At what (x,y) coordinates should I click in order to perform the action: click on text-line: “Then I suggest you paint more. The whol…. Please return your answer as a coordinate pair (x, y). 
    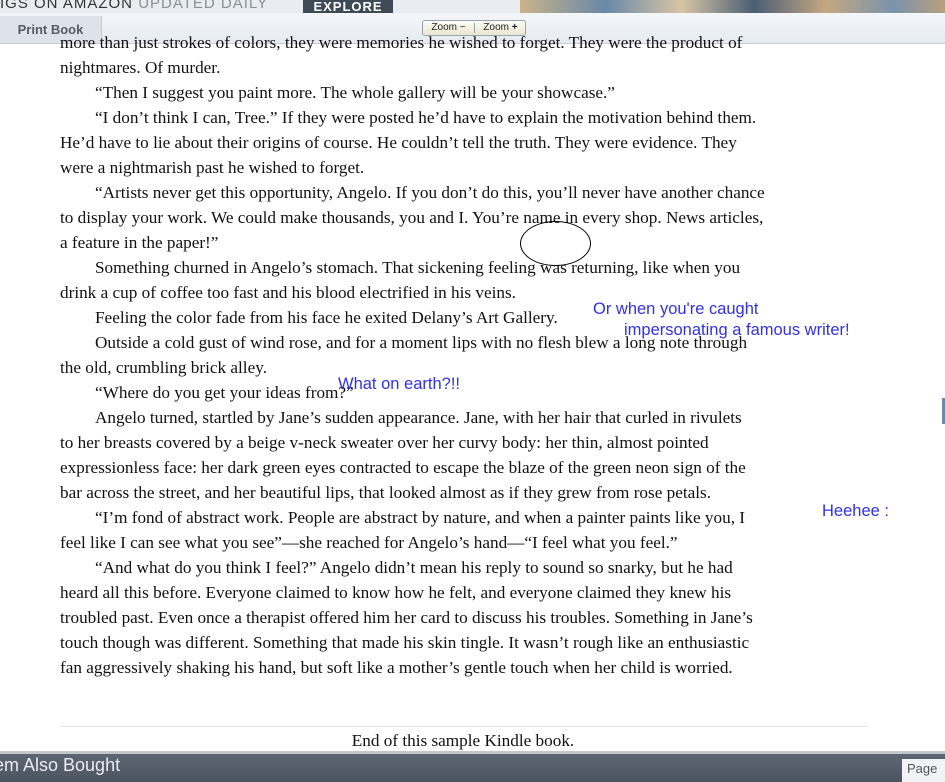
    Looking at the image, I should click on (355, 92).